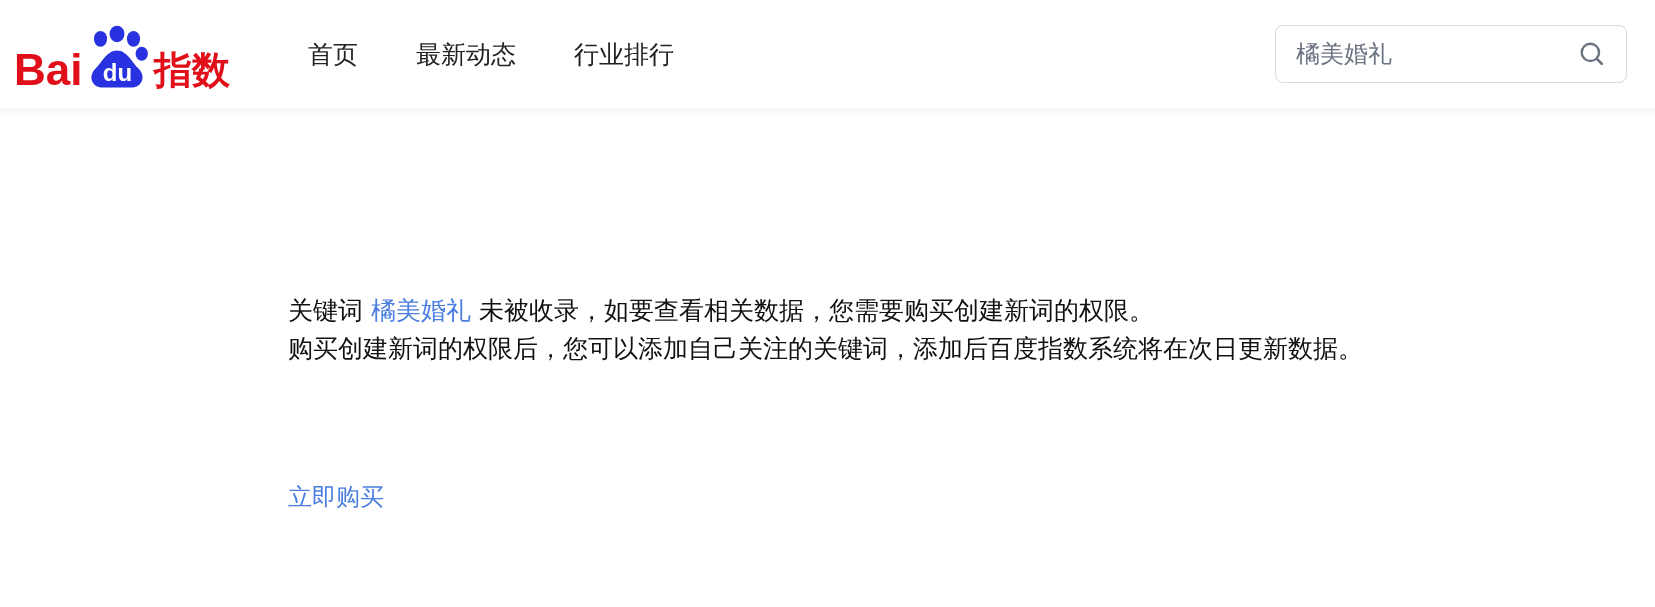 The height and width of the screenshot is (607, 1655). Describe the element at coordinates (1451, 54) in the screenshot. I see `search-field: 橘美婚礼` at that location.